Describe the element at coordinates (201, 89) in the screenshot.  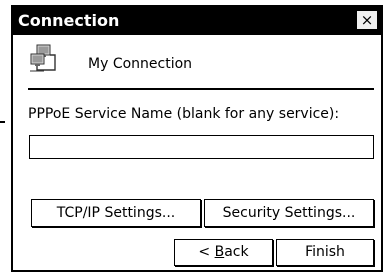
I see `separator` at that location.